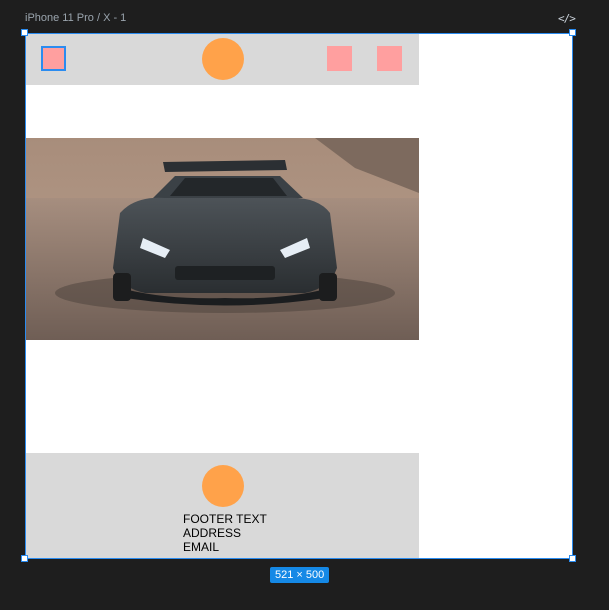 The image size is (609, 610). Describe the element at coordinates (572, 558) in the screenshot. I see `resize-handle-bottom-right` at that location.